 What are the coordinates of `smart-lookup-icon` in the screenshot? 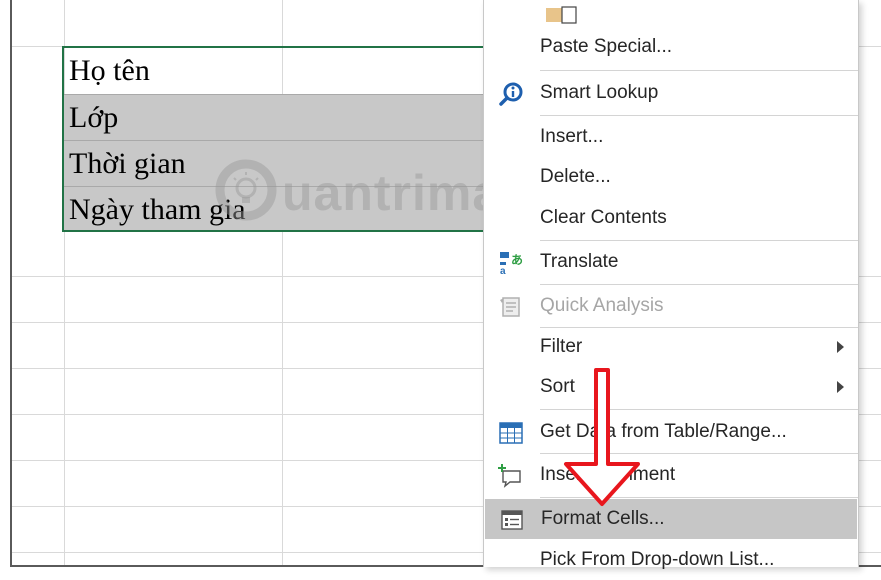 It's located at (511, 94).